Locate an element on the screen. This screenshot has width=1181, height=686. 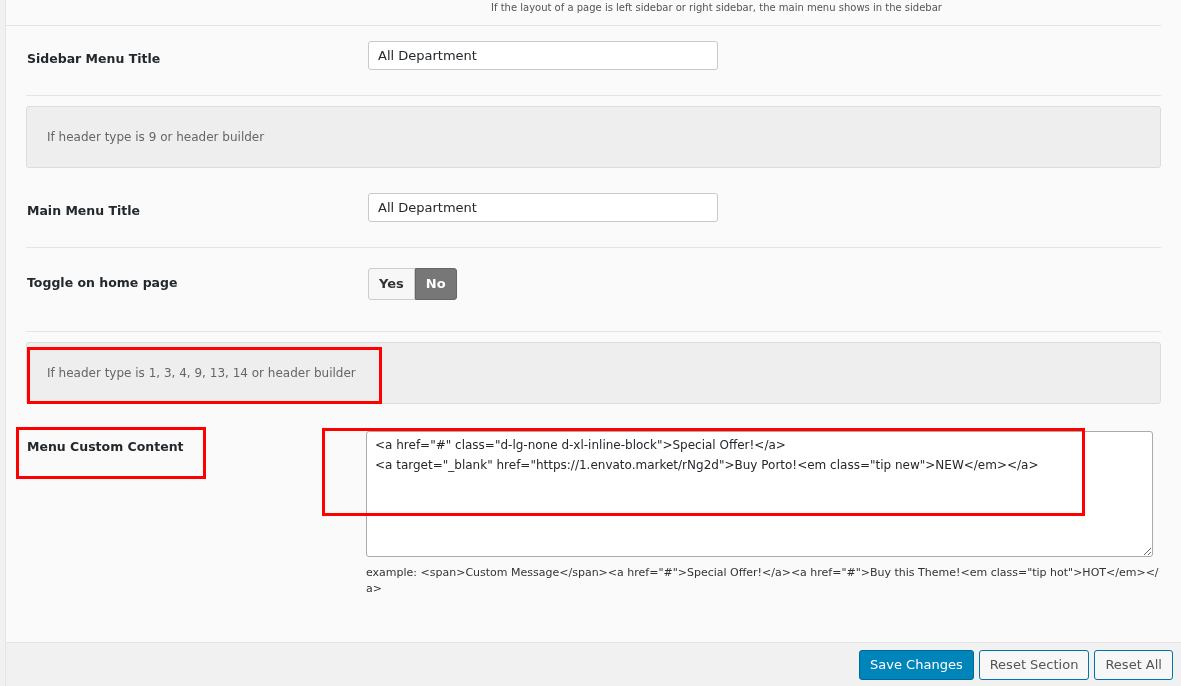
toggle-option: No is located at coordinates (435, 284).